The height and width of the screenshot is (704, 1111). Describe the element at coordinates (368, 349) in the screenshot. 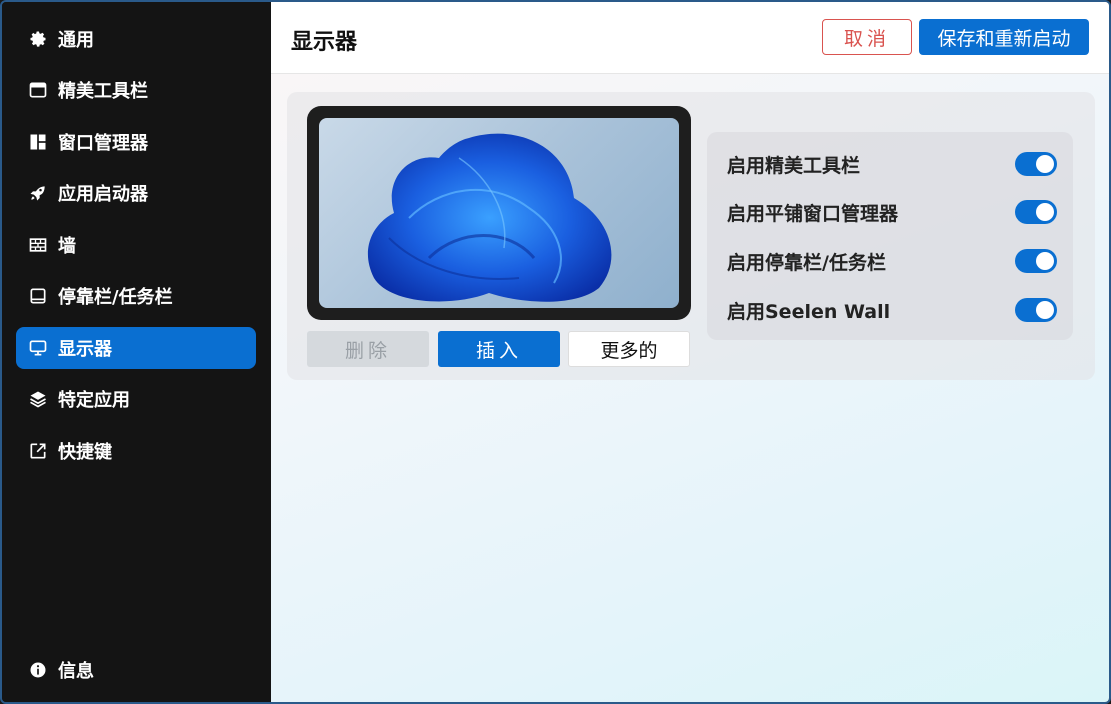

I see `delete-button: 删除` at that location.